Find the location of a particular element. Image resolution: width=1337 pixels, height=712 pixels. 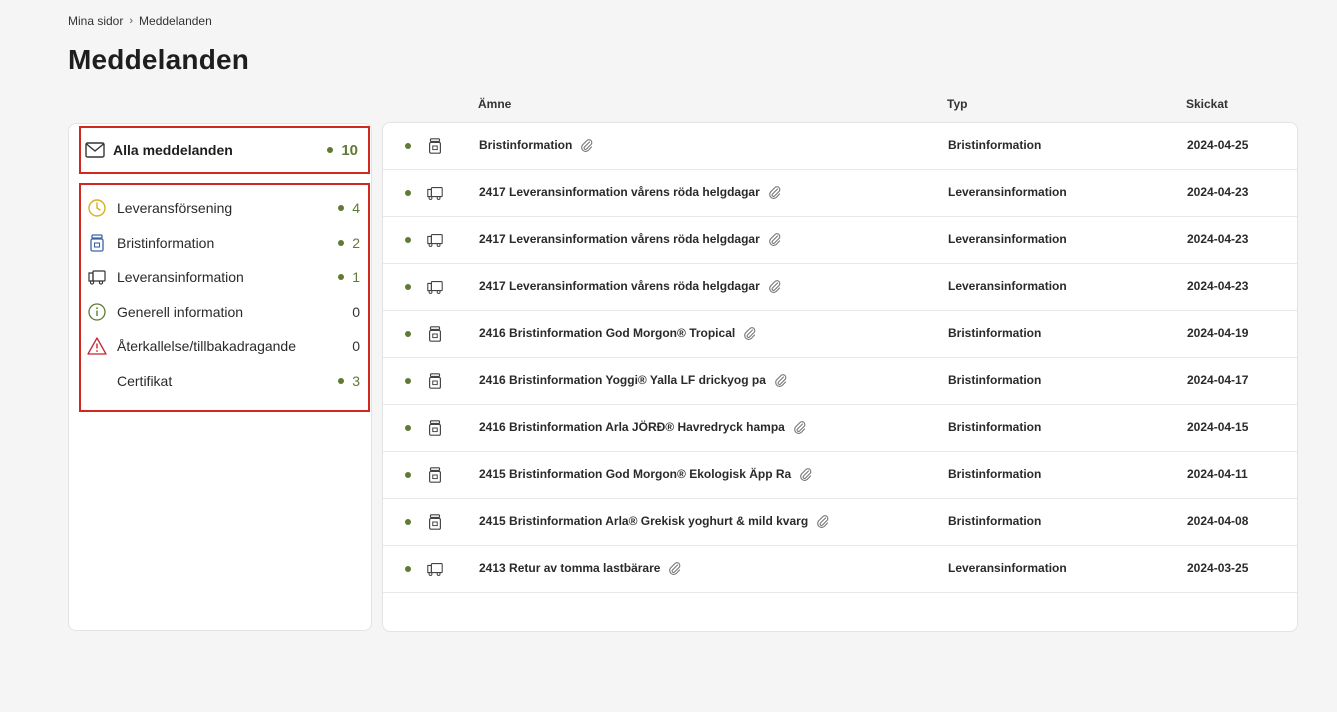

category-generell-information: Generell information 0 is located at coordinates (224, 312).